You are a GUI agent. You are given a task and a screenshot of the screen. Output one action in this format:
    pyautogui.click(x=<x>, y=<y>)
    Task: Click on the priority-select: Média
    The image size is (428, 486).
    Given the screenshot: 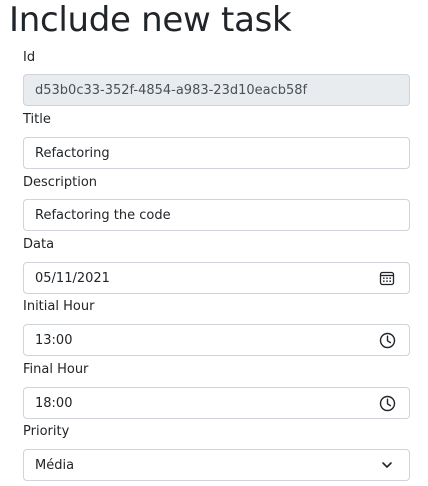 What is the action you would take?
    pyautogui.click(x=216, y=465)
    